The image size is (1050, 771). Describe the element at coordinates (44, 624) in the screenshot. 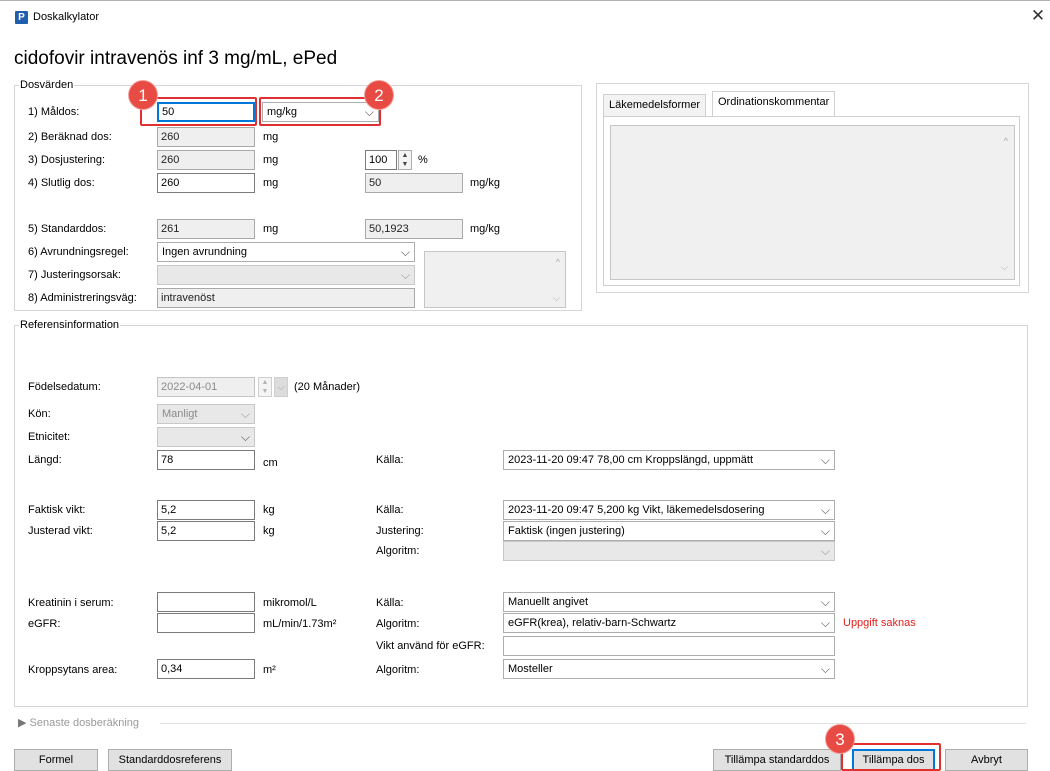

I see `egfr-label: eGFR:` at that location.